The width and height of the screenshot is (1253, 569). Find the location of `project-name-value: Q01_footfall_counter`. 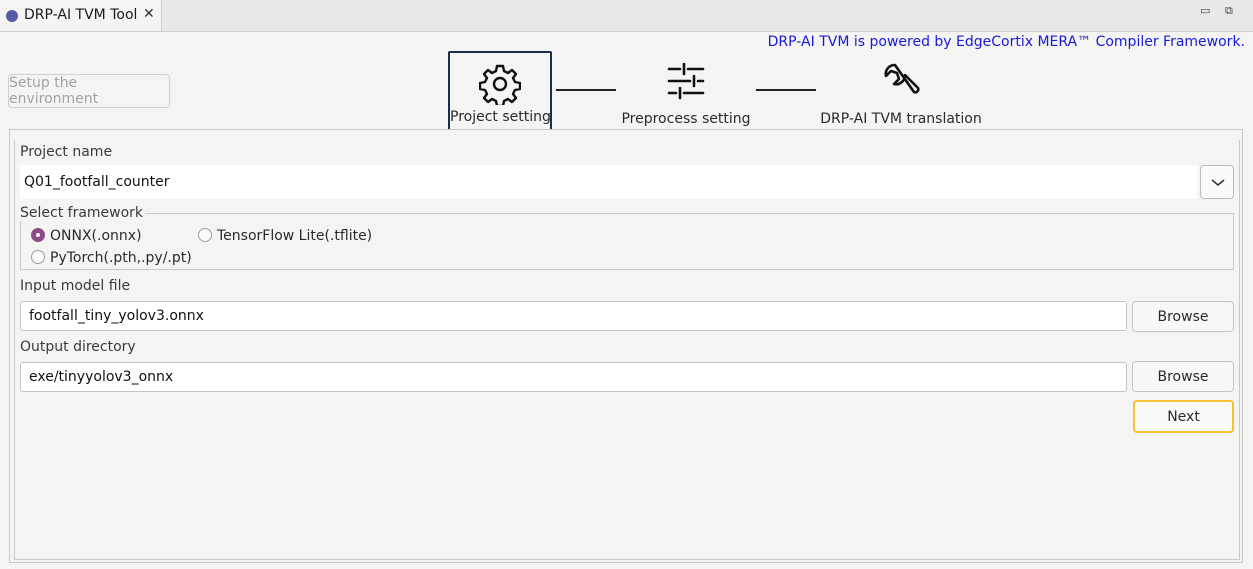

project-name-value: Q01_footfall_counter is located at coordinates (97, 182).